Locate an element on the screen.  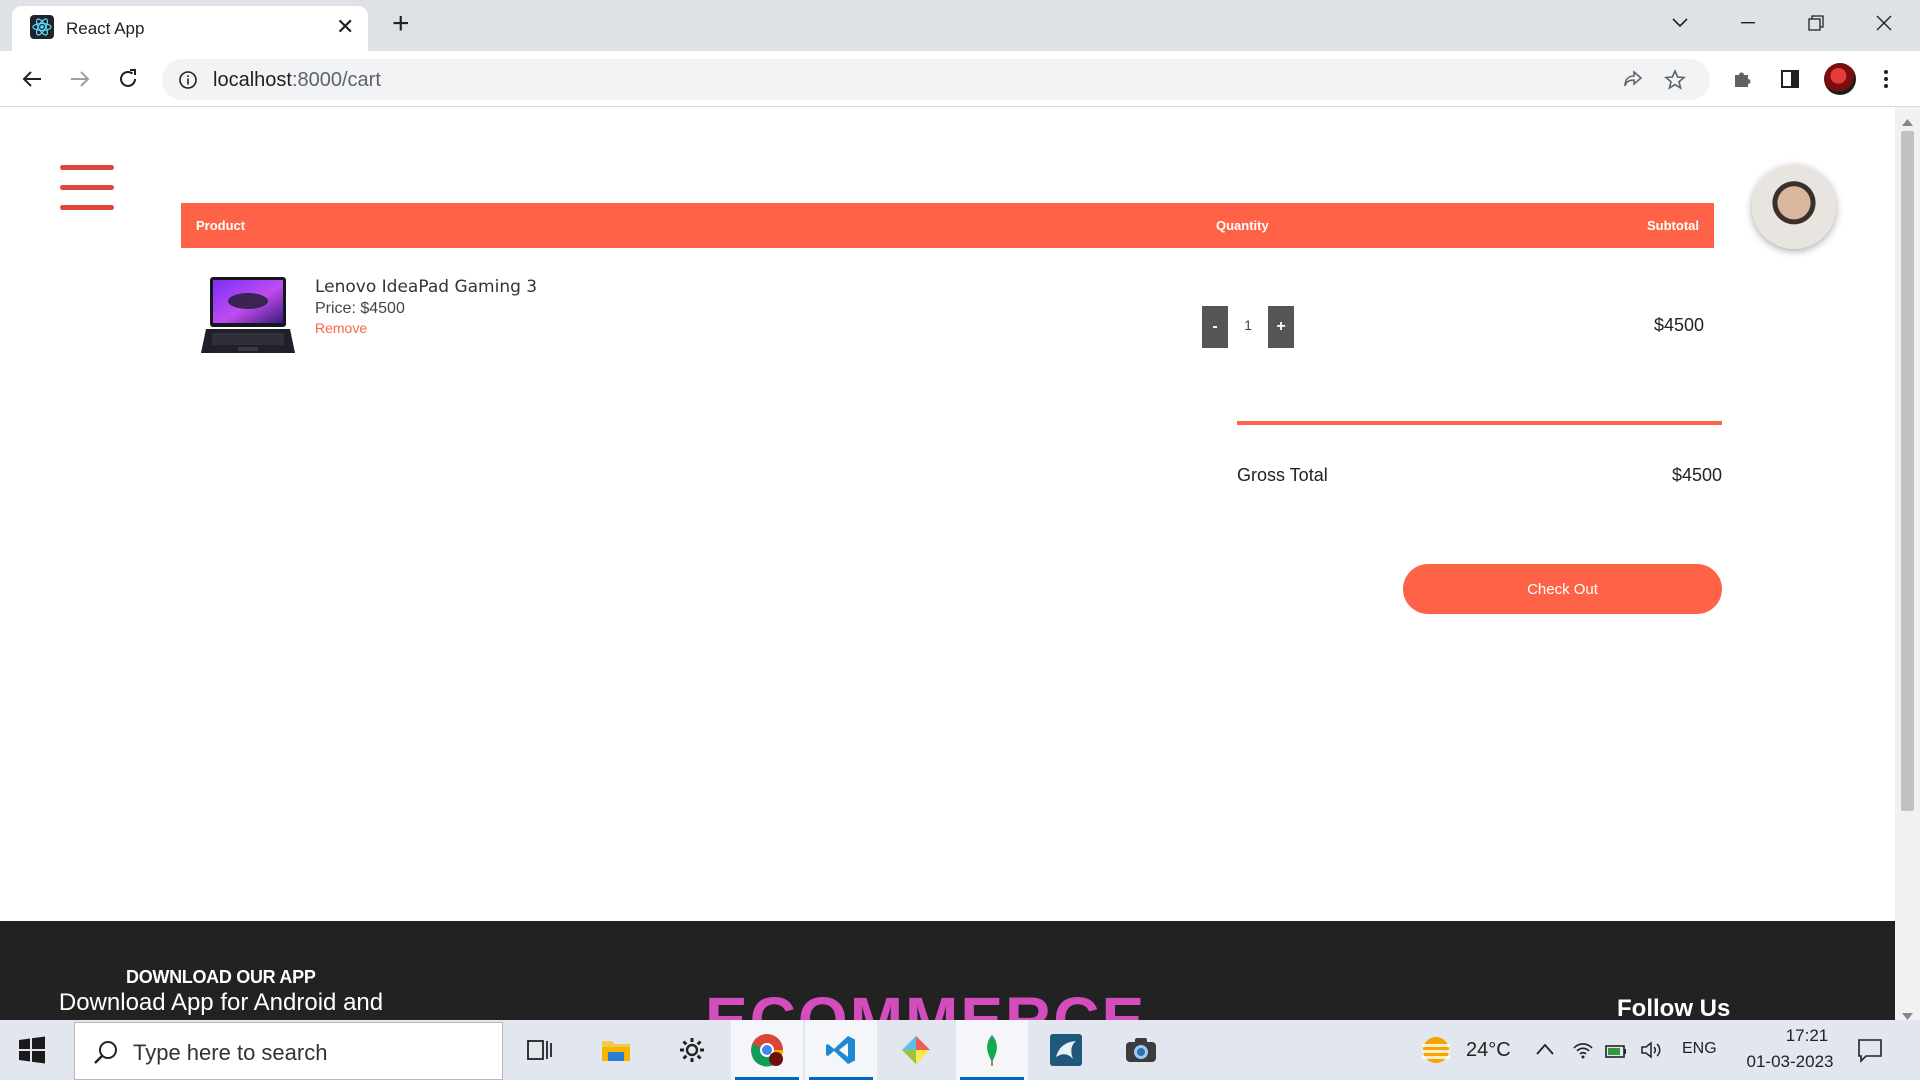
camera-app-icon is located at coordinates (1141, 1050).